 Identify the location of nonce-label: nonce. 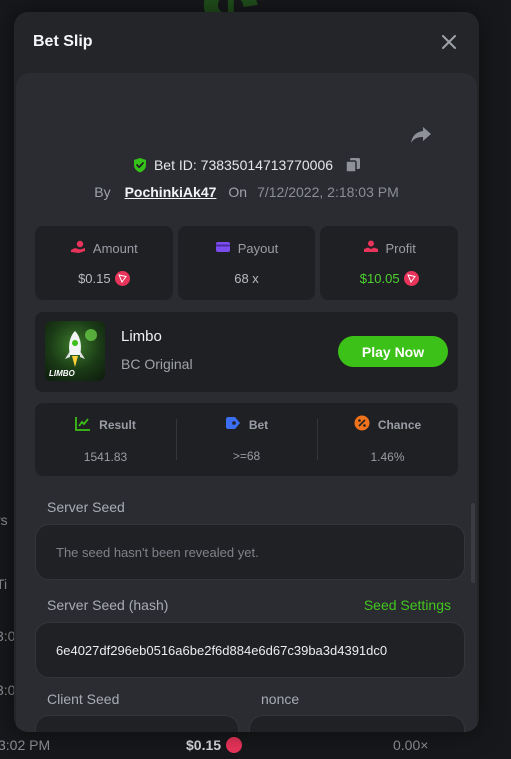
(280, 699).